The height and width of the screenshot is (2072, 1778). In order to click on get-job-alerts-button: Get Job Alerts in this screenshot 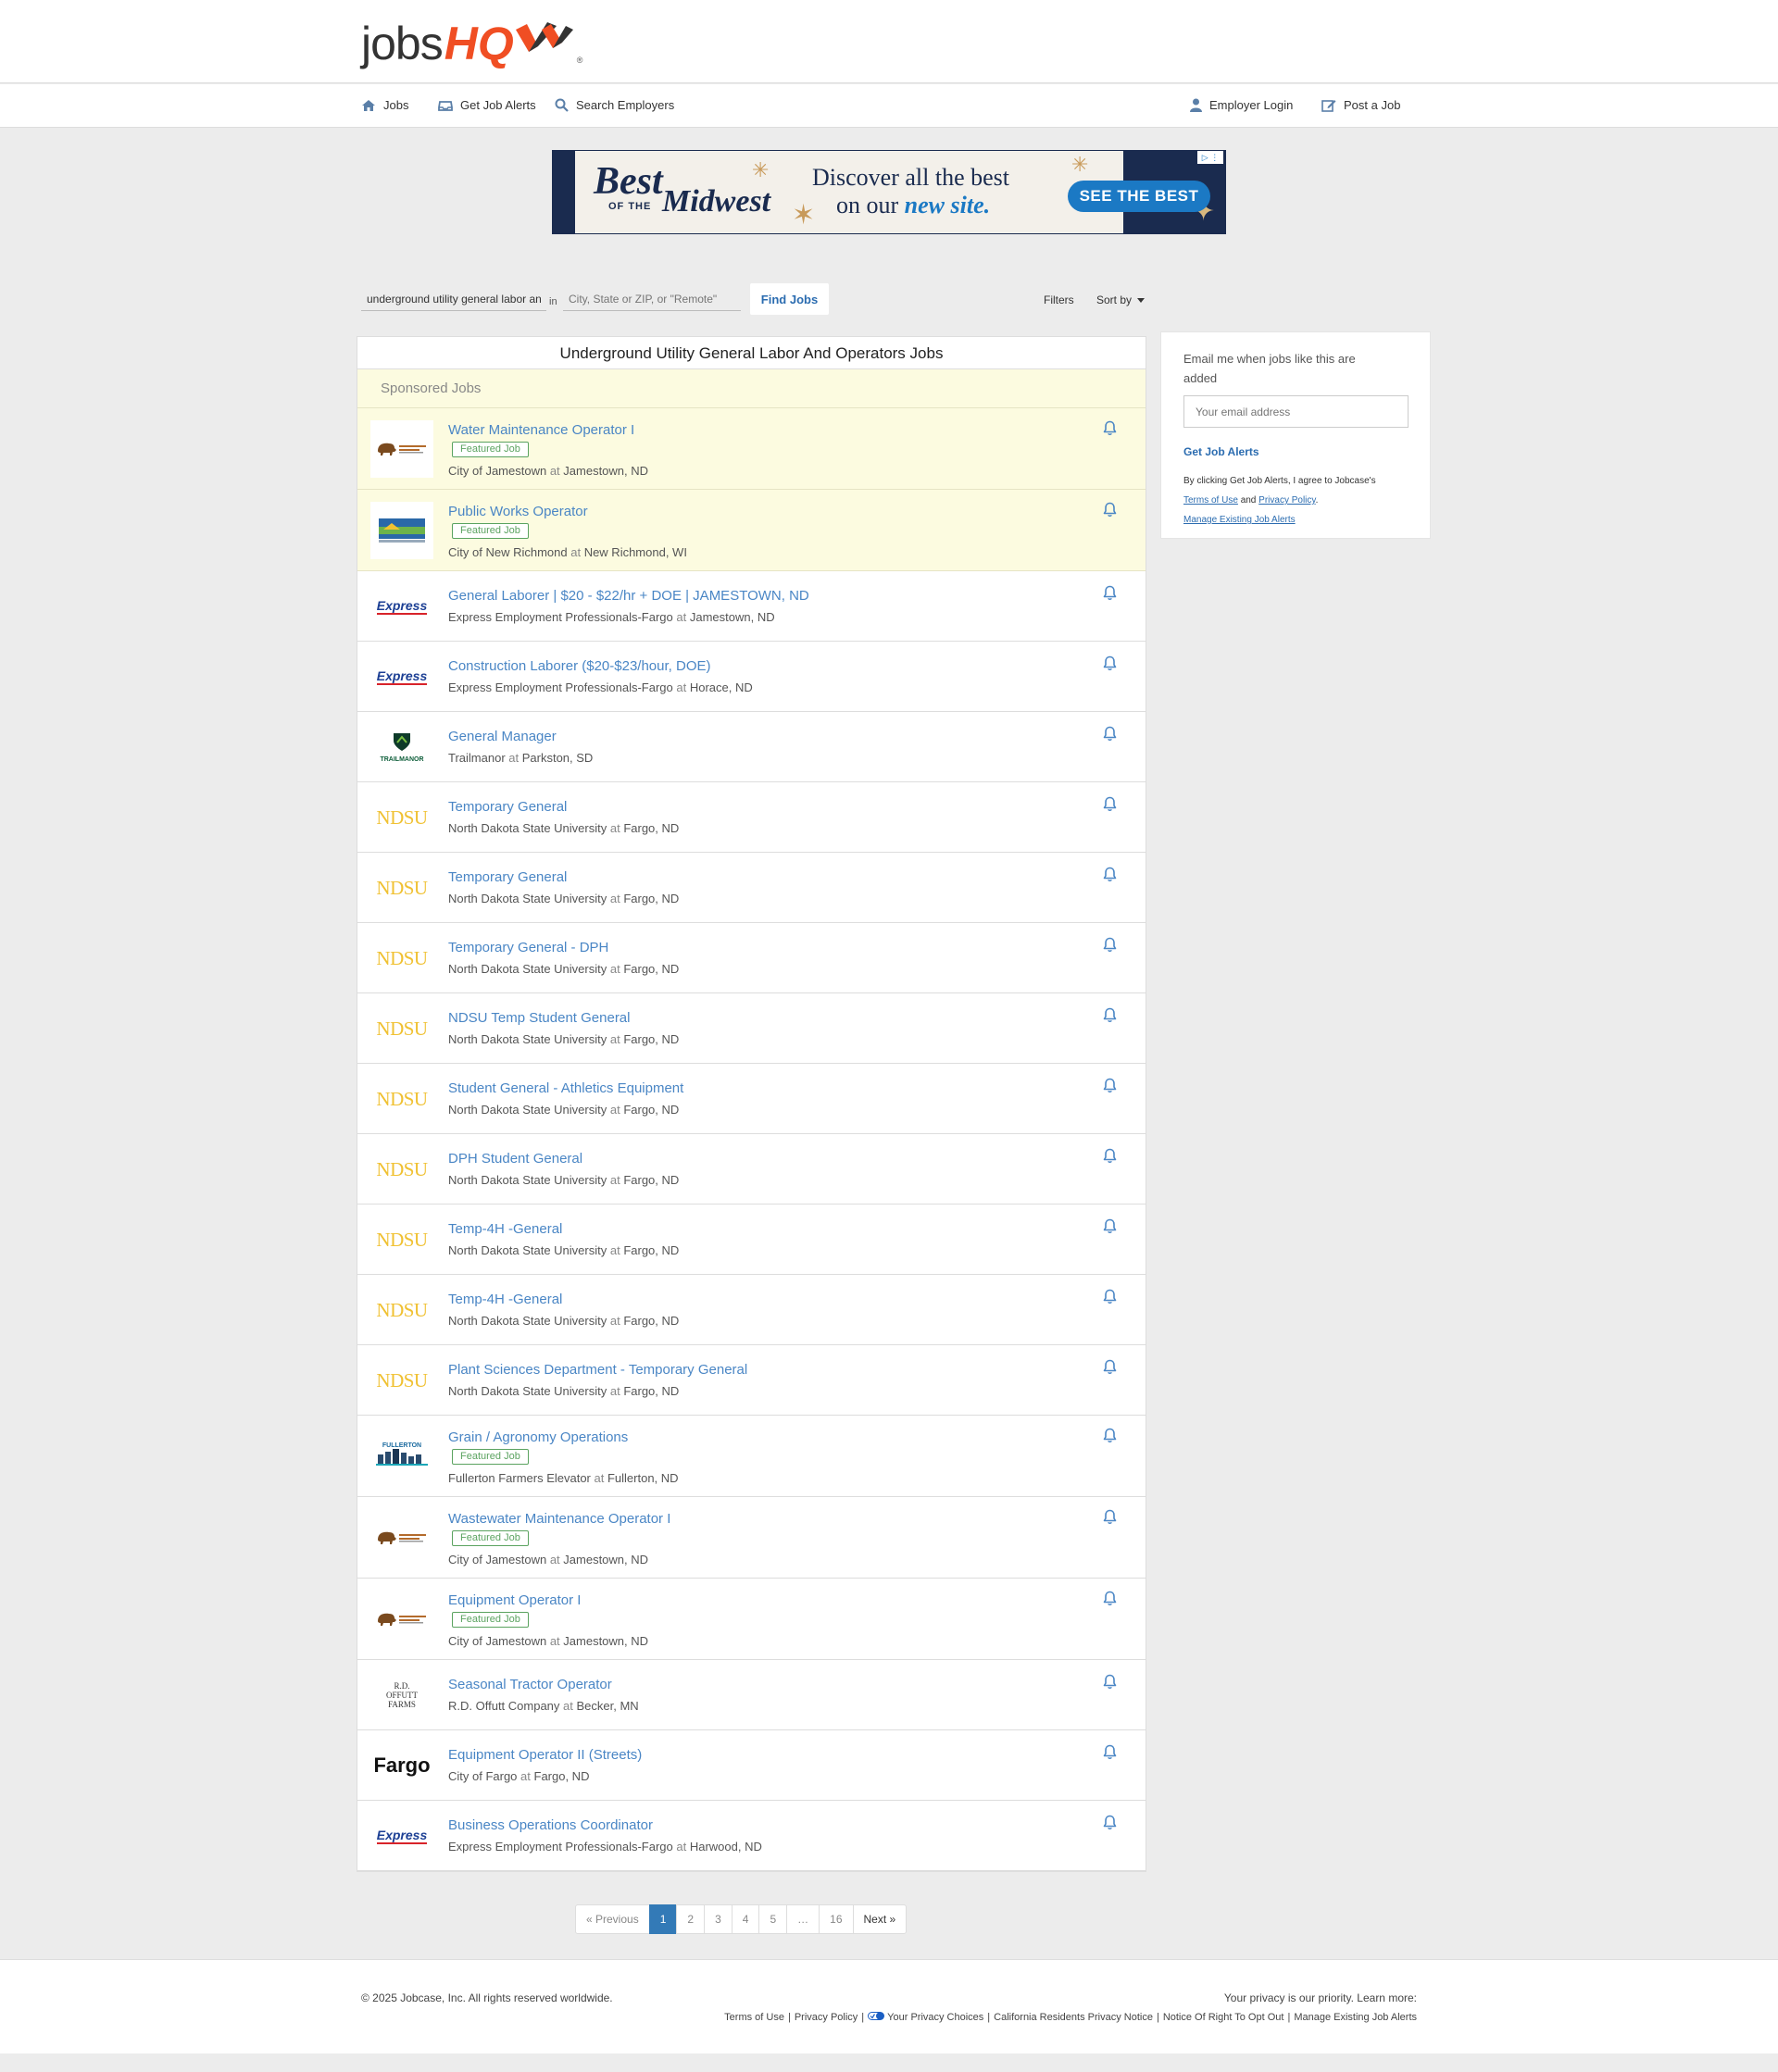, I will do `click(1221, 451)`.